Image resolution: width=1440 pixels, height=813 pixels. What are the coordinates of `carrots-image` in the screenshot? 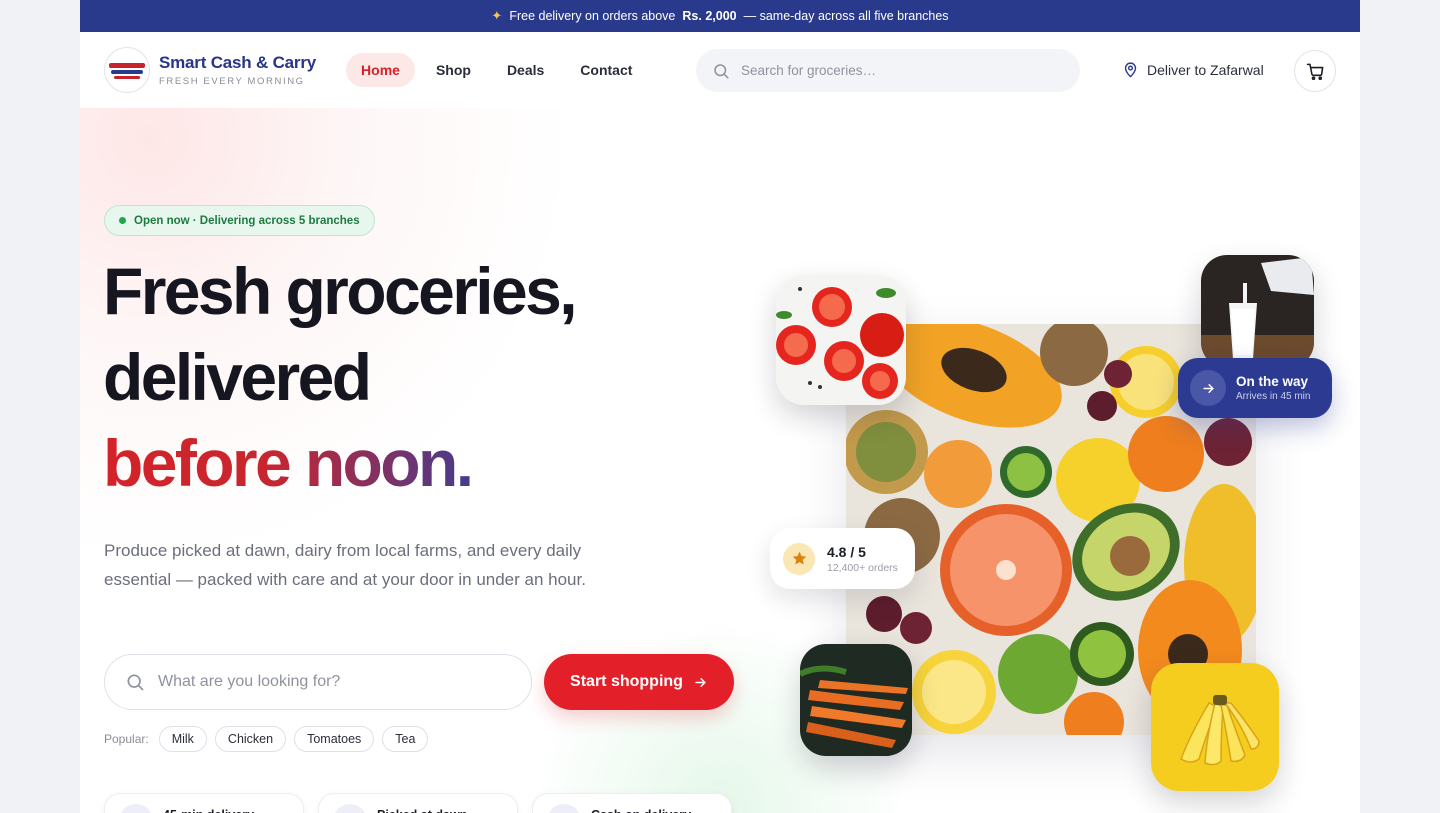 It's located at (856, 700).